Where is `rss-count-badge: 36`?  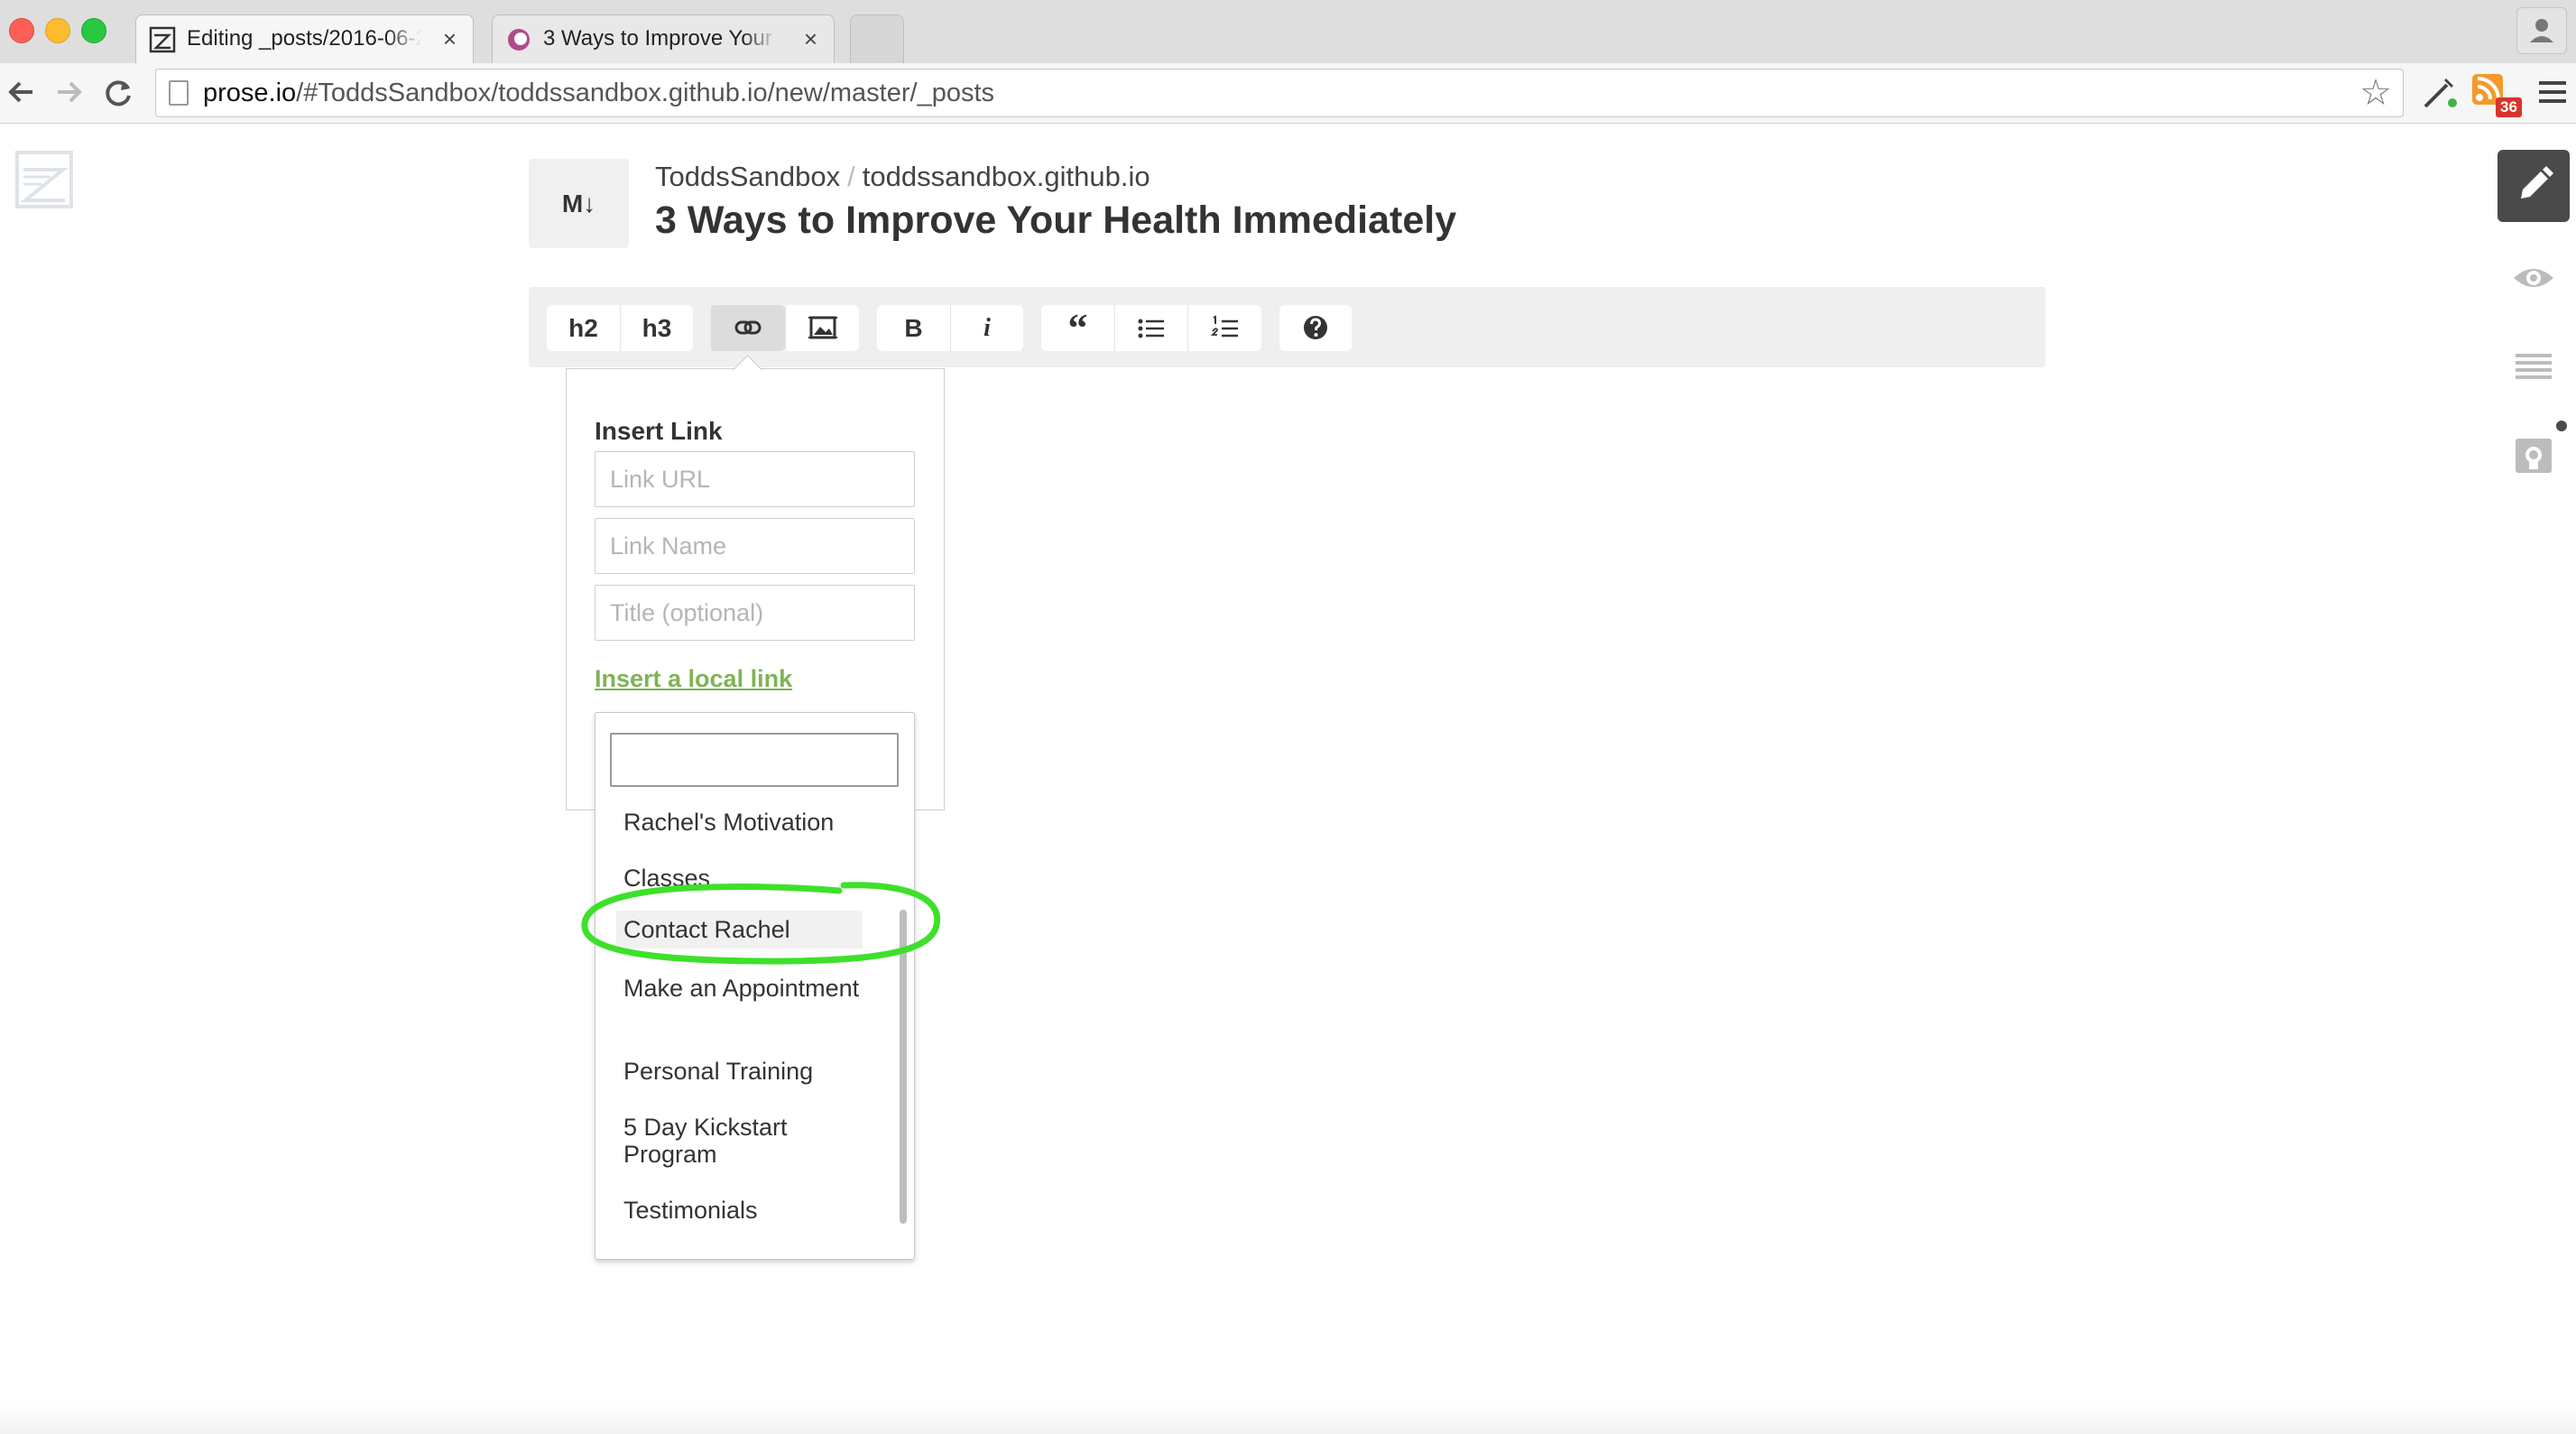 rss-count-badge: 36 is located at coordinates (2509, 107).